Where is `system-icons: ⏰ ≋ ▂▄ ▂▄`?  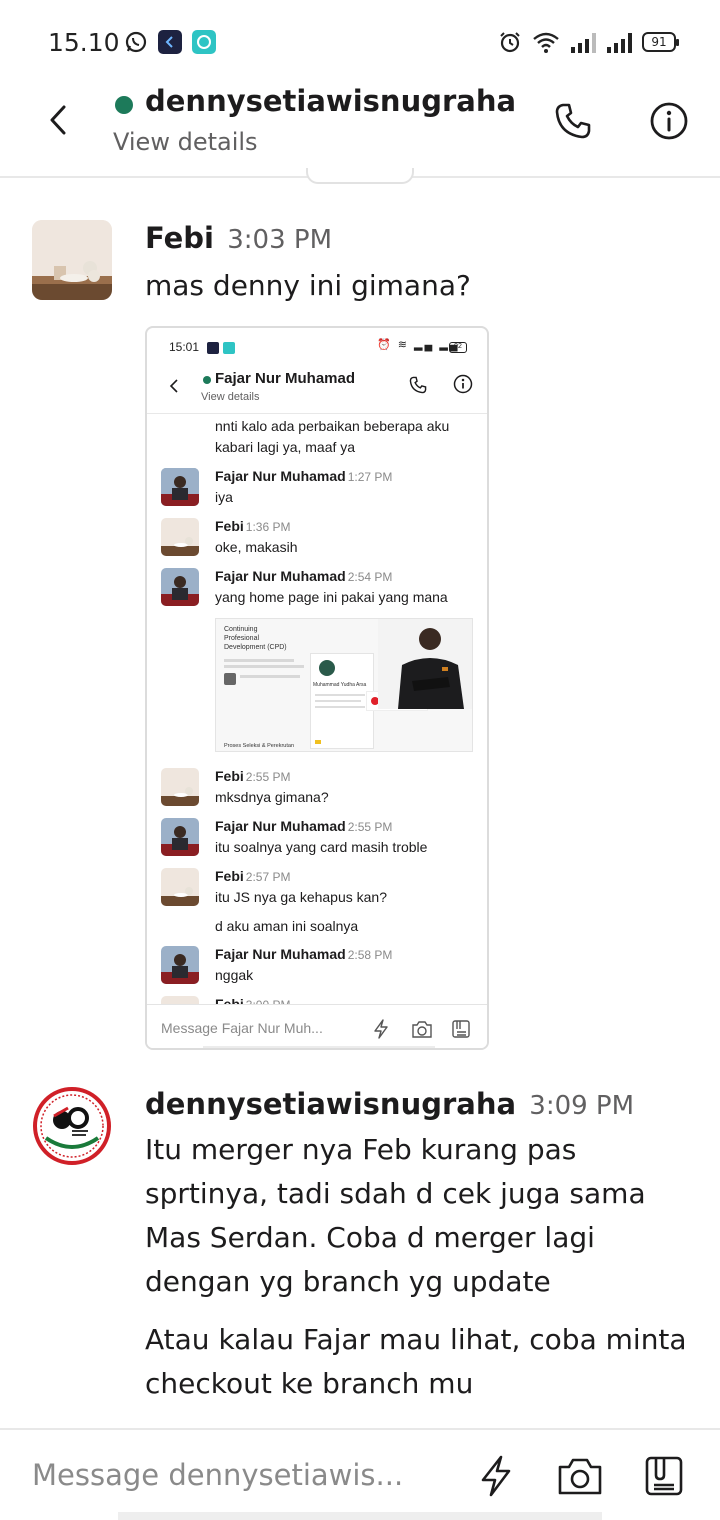 system-icons: ⏰ ≋ ▂▄ ▂▄ is located at coordinates (418, 345).